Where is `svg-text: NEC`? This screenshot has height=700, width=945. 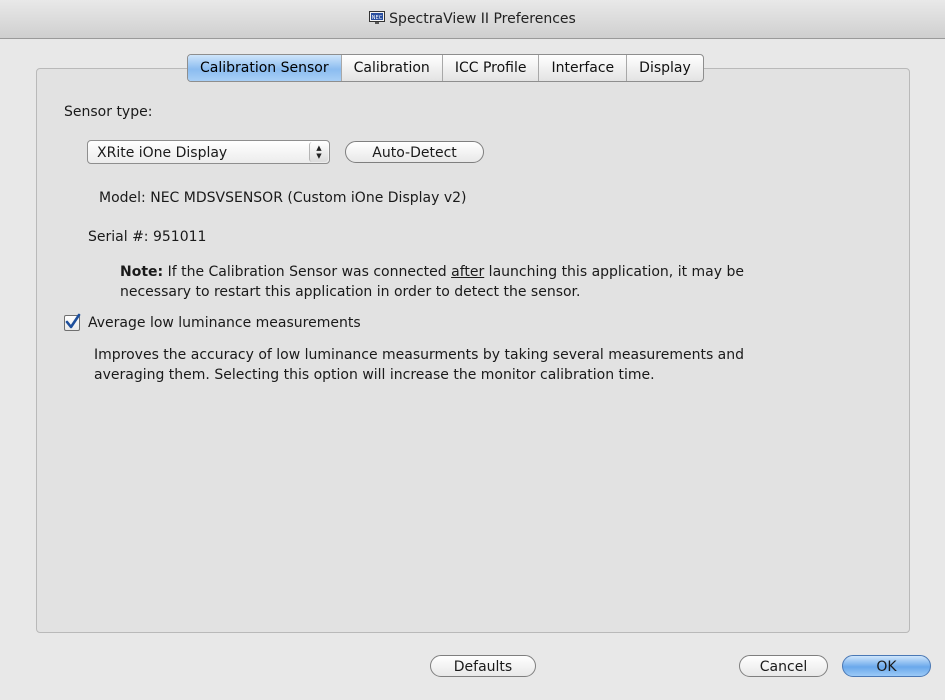
svg-text: NEC is located at coordinates (377, 18).